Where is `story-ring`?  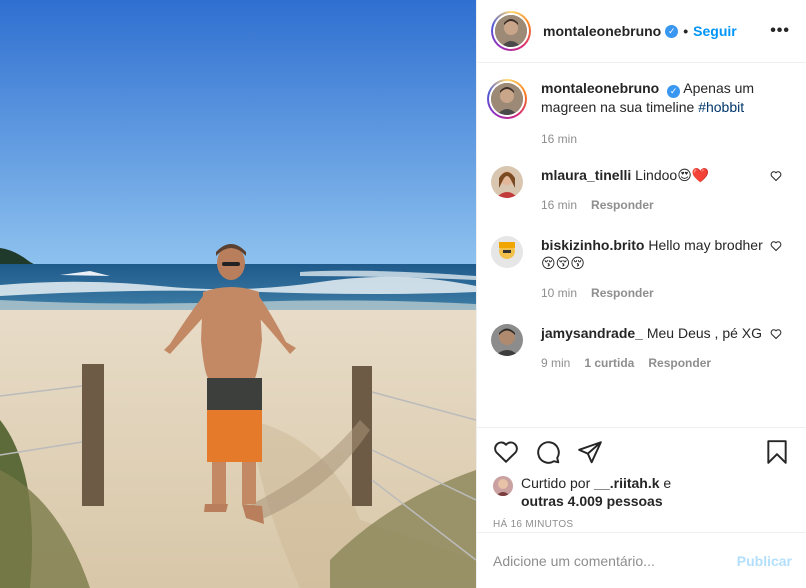
story-ring is located at coordinates (511, 31).